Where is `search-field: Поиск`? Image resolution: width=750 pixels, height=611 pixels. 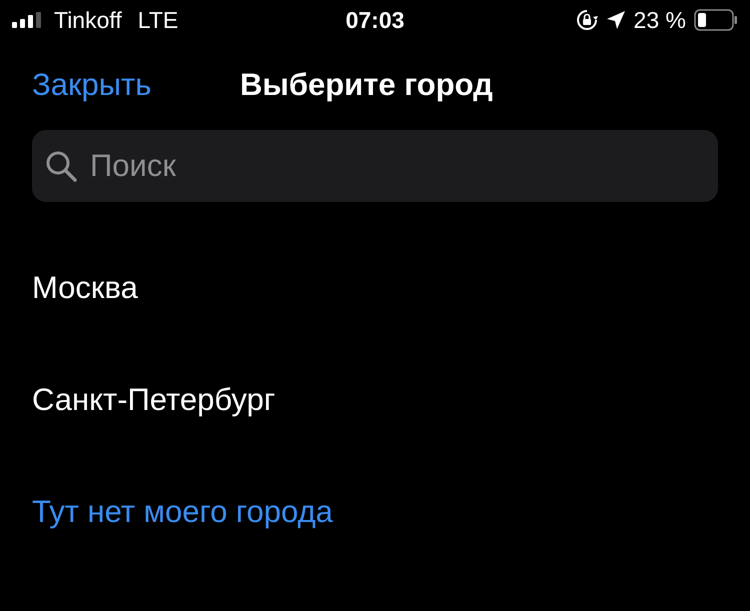
search-field: Поиск is located at coordinates (375, 166).